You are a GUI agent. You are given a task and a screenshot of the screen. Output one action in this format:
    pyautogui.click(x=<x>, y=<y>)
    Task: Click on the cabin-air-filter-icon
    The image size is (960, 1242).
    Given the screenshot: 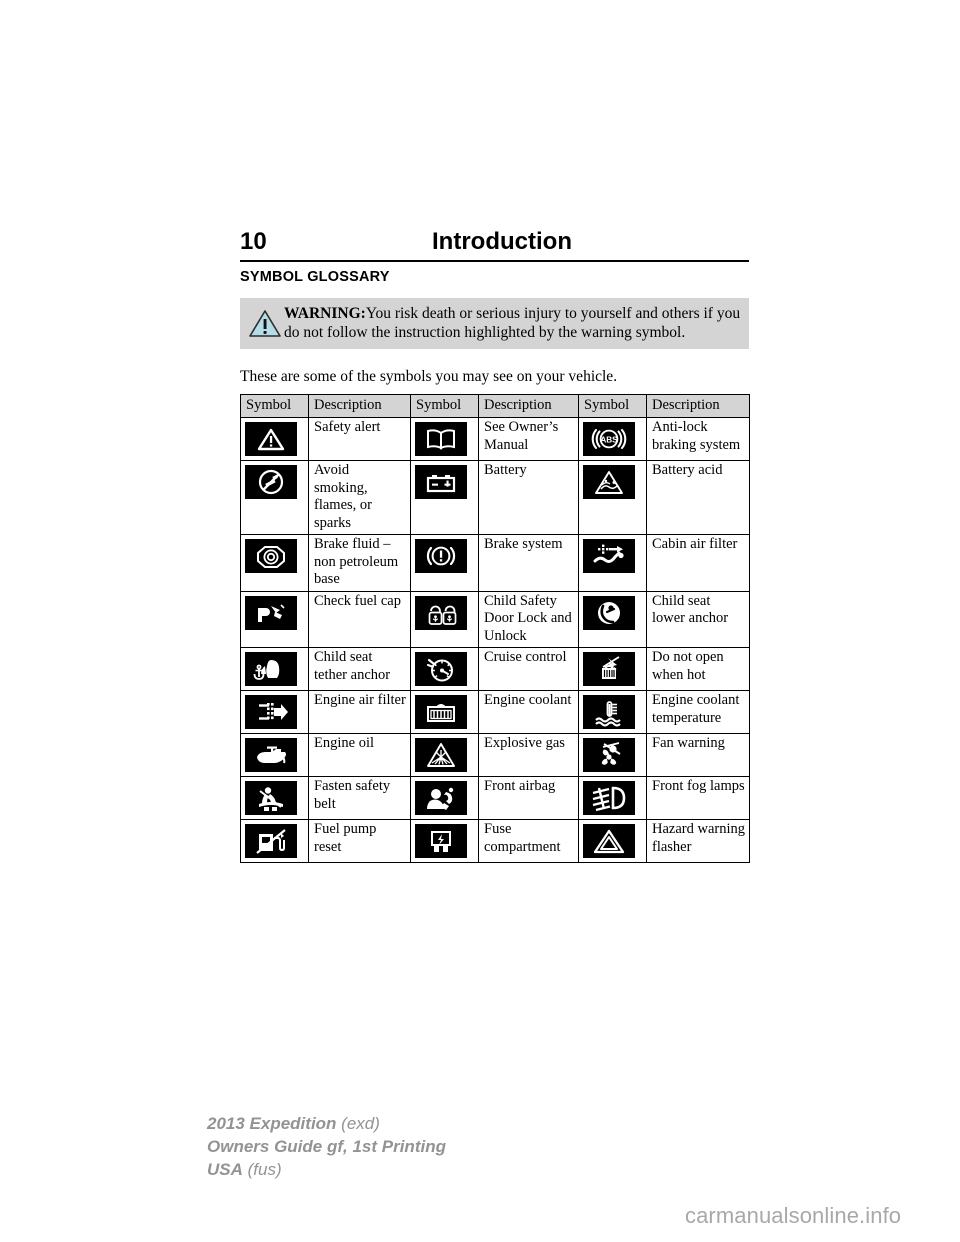 What is the action you would take?
    pyautogui.click(x=609, y=556)
    